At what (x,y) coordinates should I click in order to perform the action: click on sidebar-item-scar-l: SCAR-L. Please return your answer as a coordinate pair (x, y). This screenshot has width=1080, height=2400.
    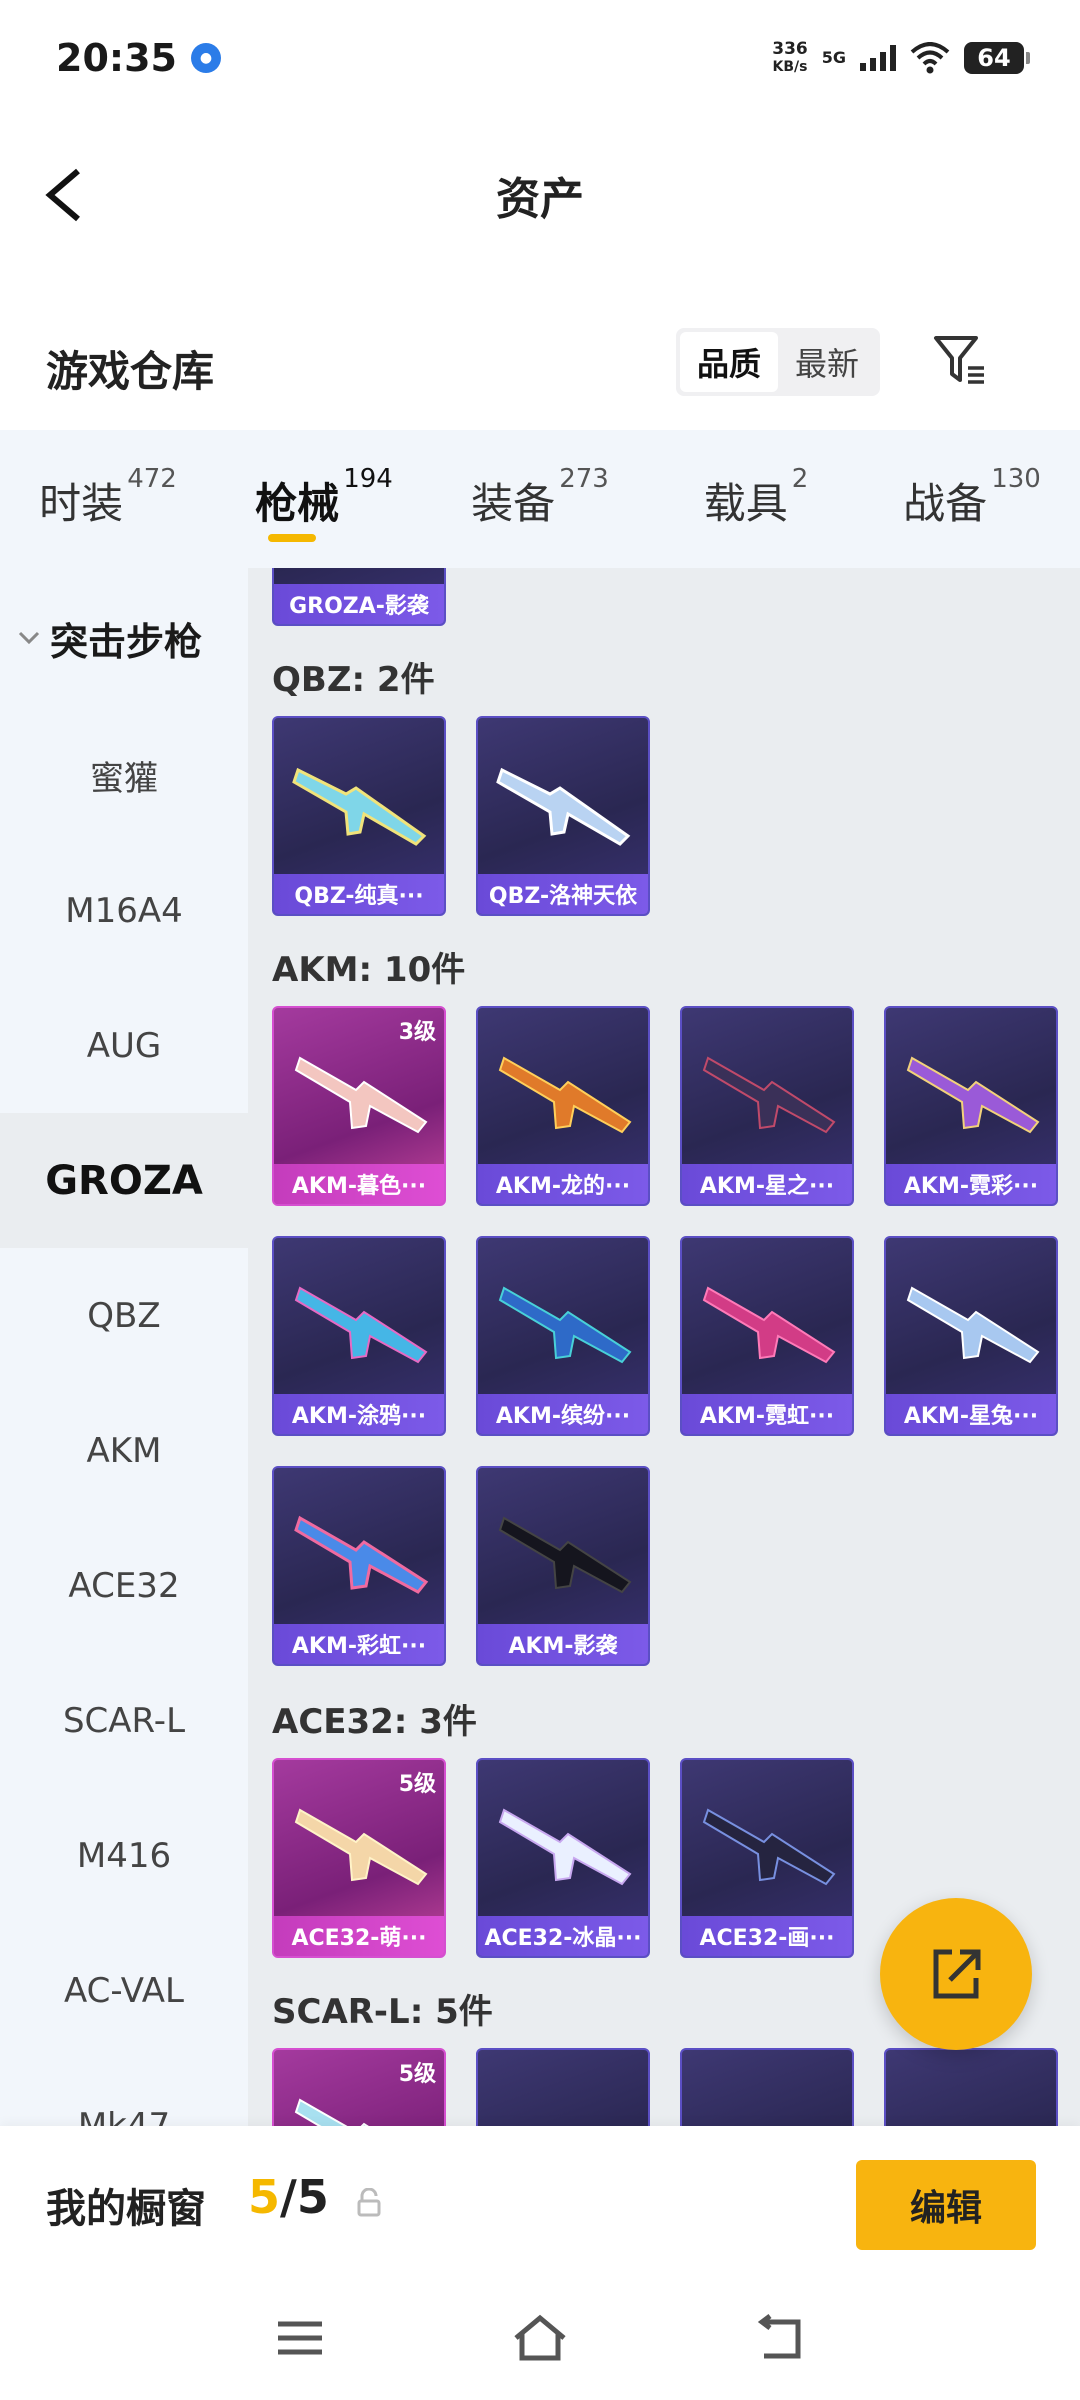
    Looking at the image, I should click on (124, 1720).